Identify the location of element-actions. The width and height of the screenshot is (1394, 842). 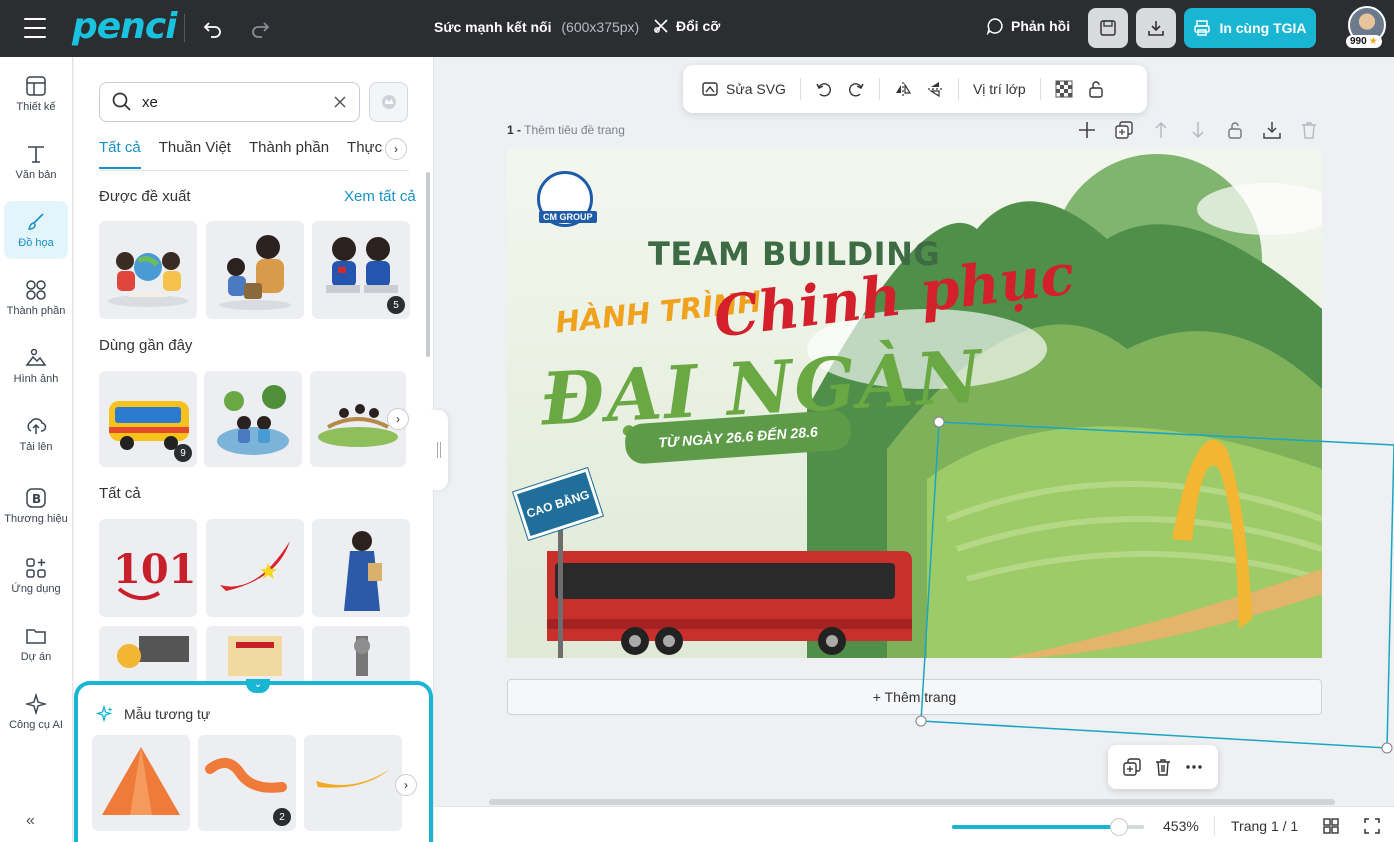
(1163, 767).